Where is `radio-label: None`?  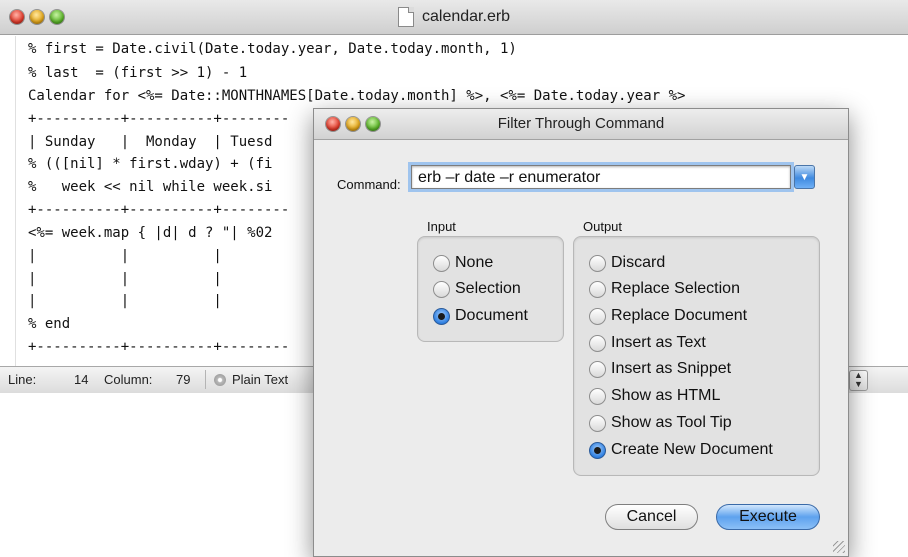
radio-label: None is located at coordinates (474, 262).